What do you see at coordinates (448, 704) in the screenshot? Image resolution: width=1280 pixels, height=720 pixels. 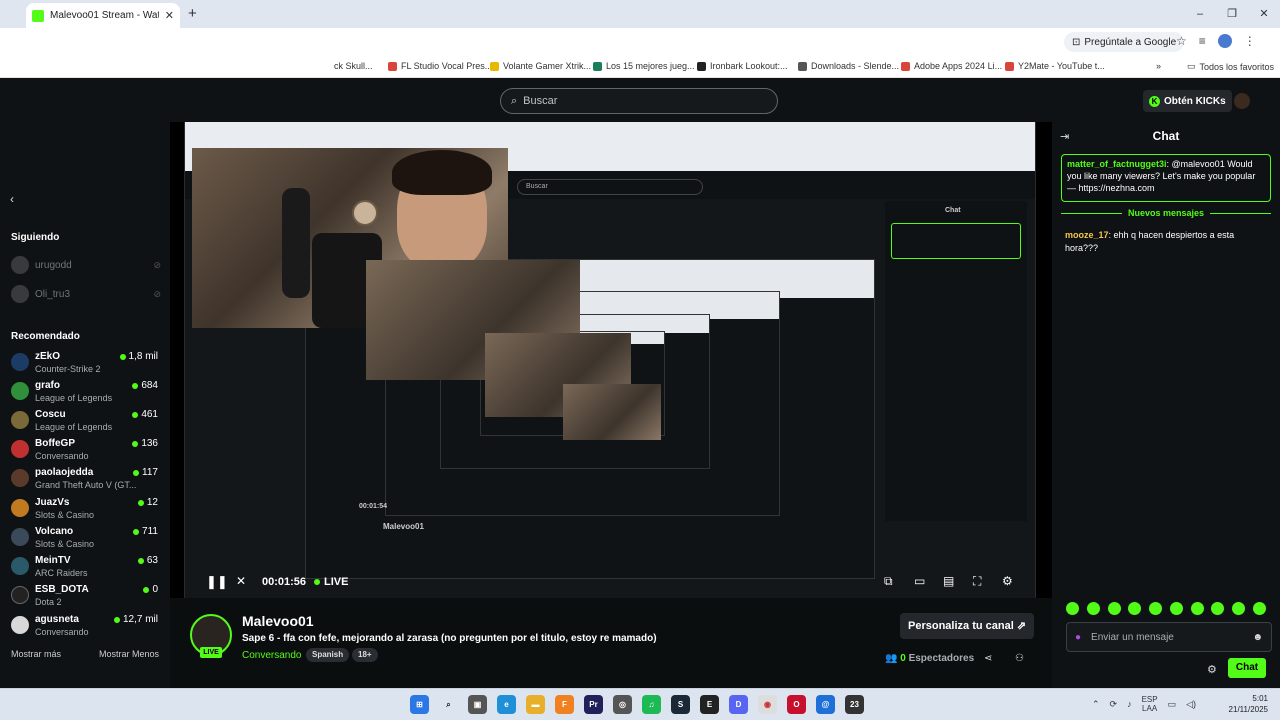 I see `search-taskbar-icon: ⌕` at bounding box center [448, 704].